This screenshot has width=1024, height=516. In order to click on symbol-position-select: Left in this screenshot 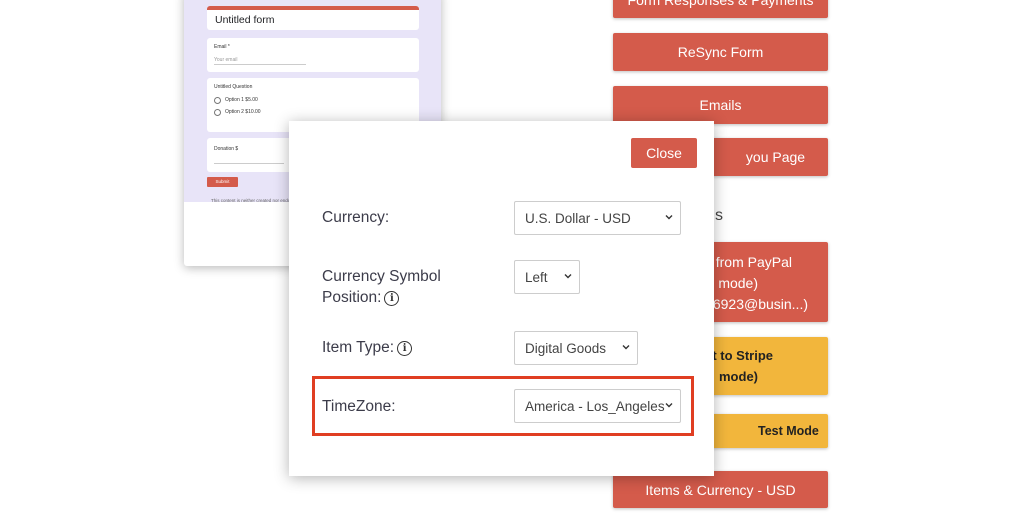, I will do `click(547, 277)`.